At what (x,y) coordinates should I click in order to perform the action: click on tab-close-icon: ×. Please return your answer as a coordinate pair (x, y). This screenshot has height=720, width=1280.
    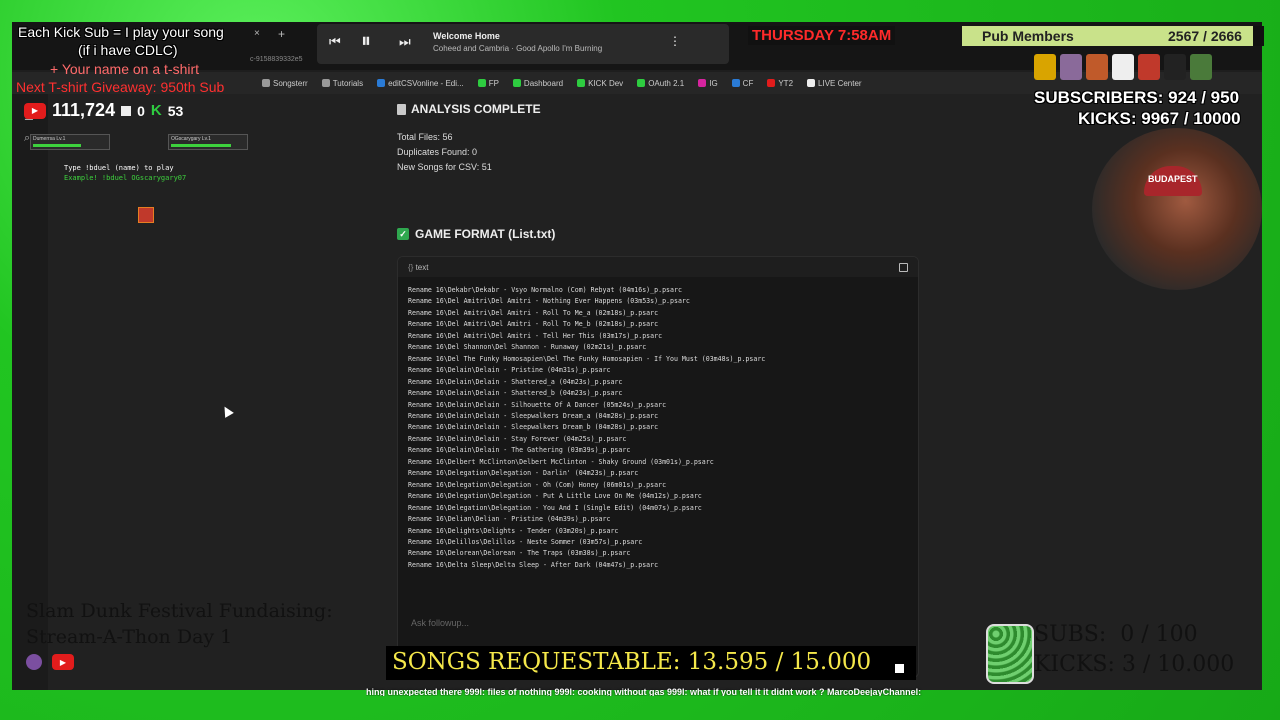
    Looking at the image, I should click on (257, 33).